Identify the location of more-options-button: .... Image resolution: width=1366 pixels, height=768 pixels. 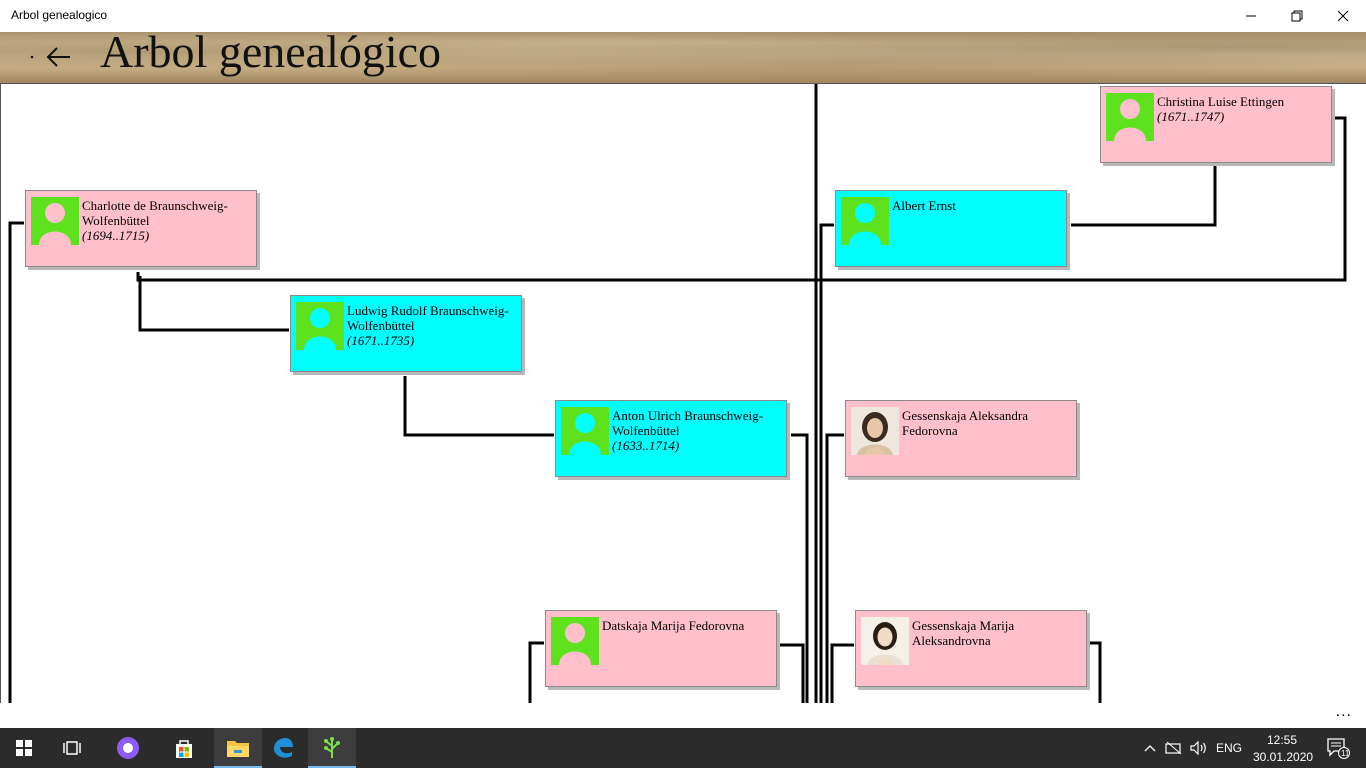
(1344, 712).